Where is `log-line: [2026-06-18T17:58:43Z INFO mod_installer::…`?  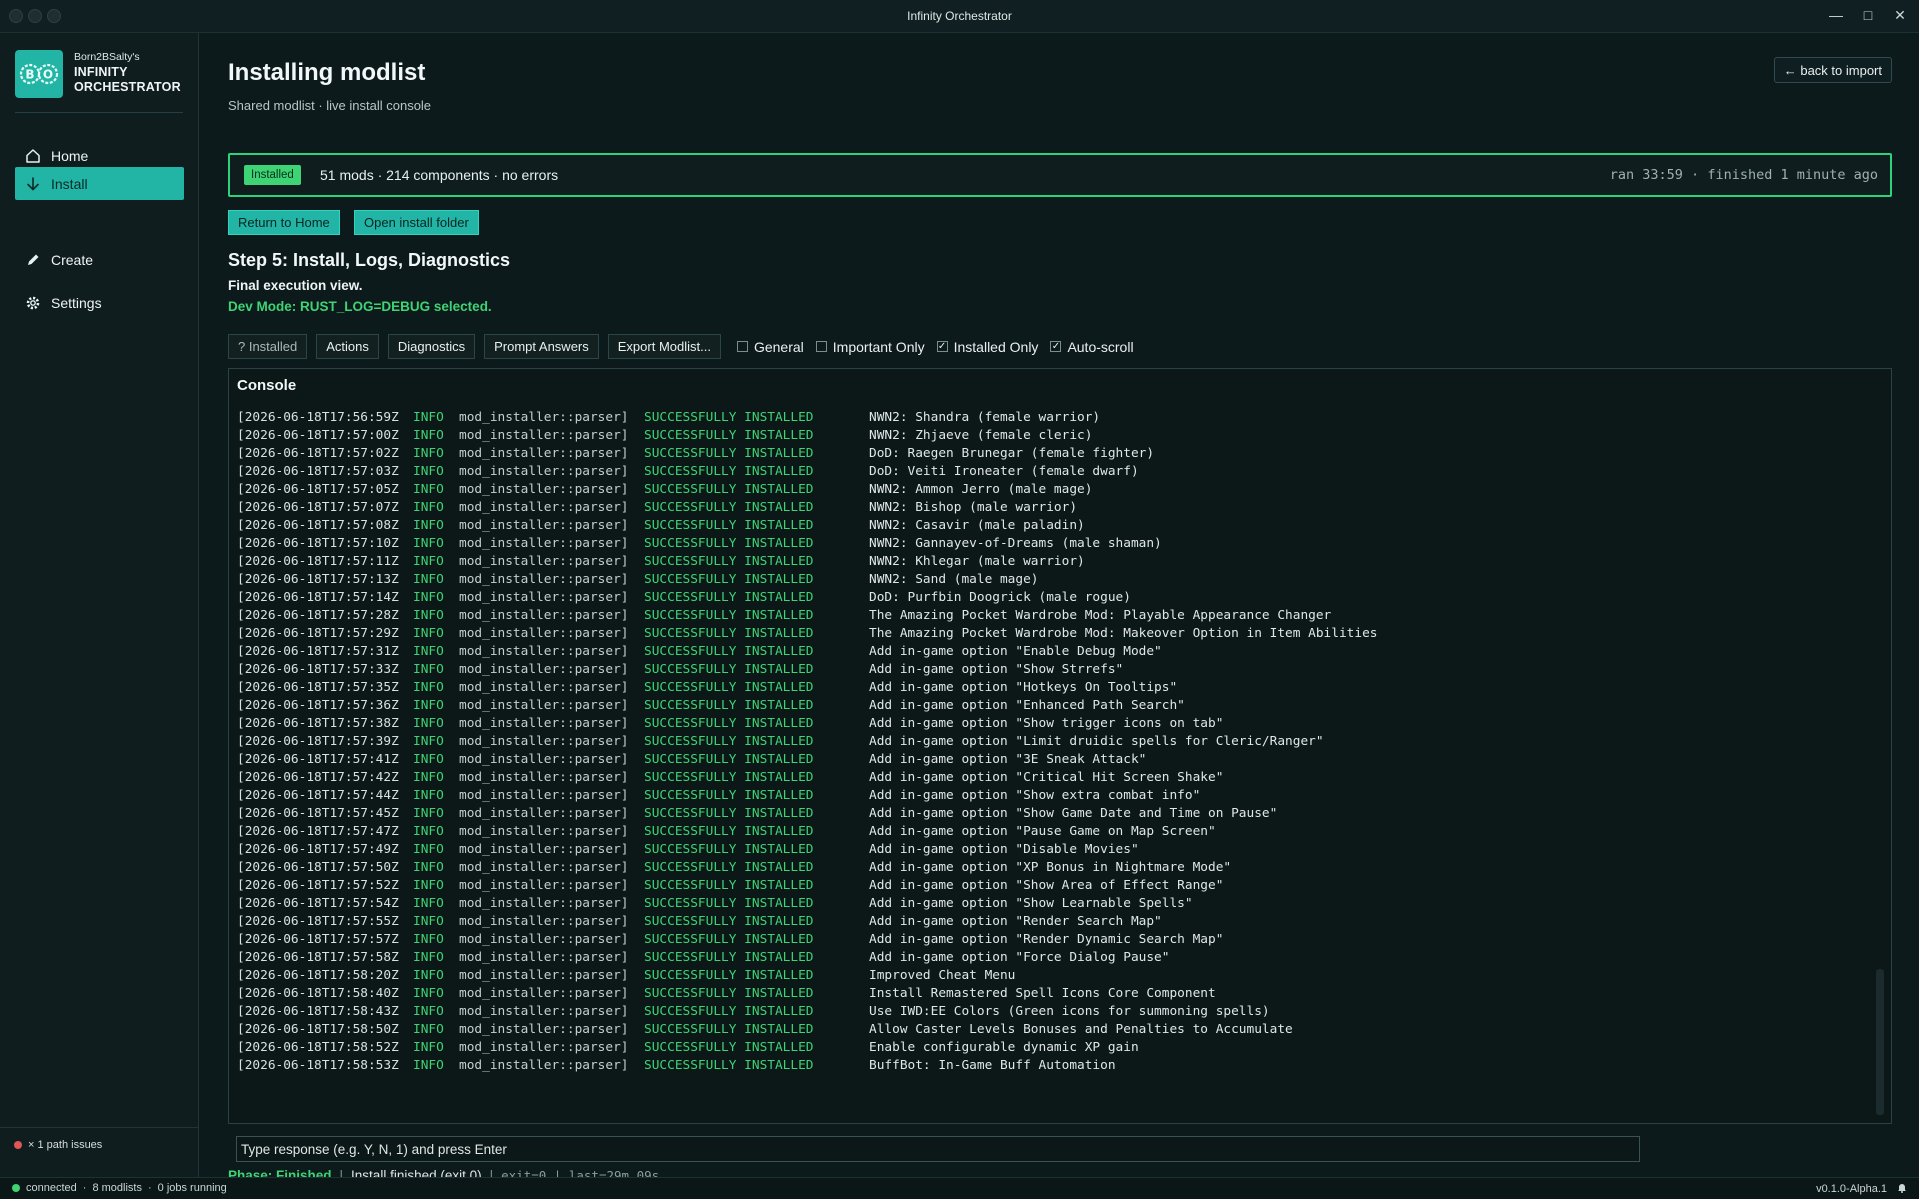
log-line: [2026-06-18T17:58:43Z INFO mod_installer::… is located at coordinates (1051, 1012).